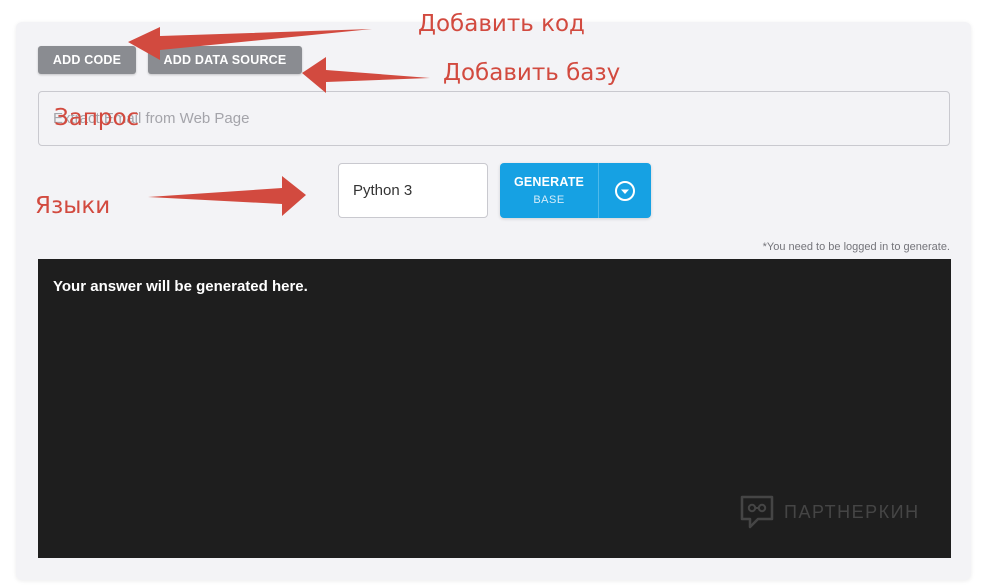  What do you see at coordinates (856, 247) in the screenshot?
I see `login-note: *You need to be logged in to generate.` at bounding box center [856, 247].